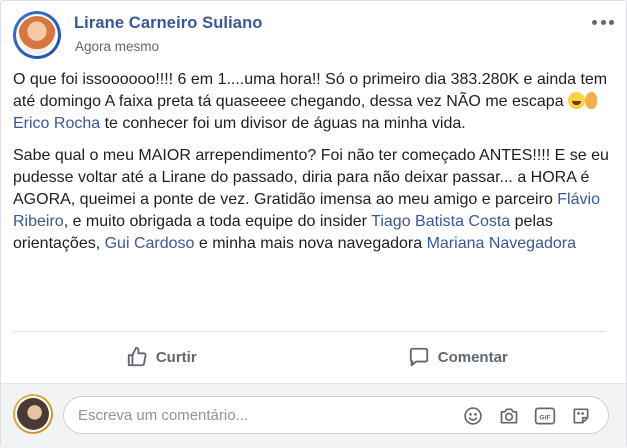 This screenshot has width=627, height=448. What do you see at coordinates (509, 416) in the screenshot?
I see `camera-icon` at bounding box center [509, 416].